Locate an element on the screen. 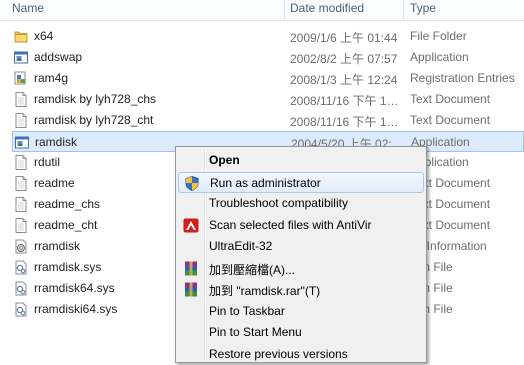 The height and width of the screenshot is (365, 524). menu-item-troubleshoot-compatibility: Troubleshoot compatibility is located at coordinates (301, 203).